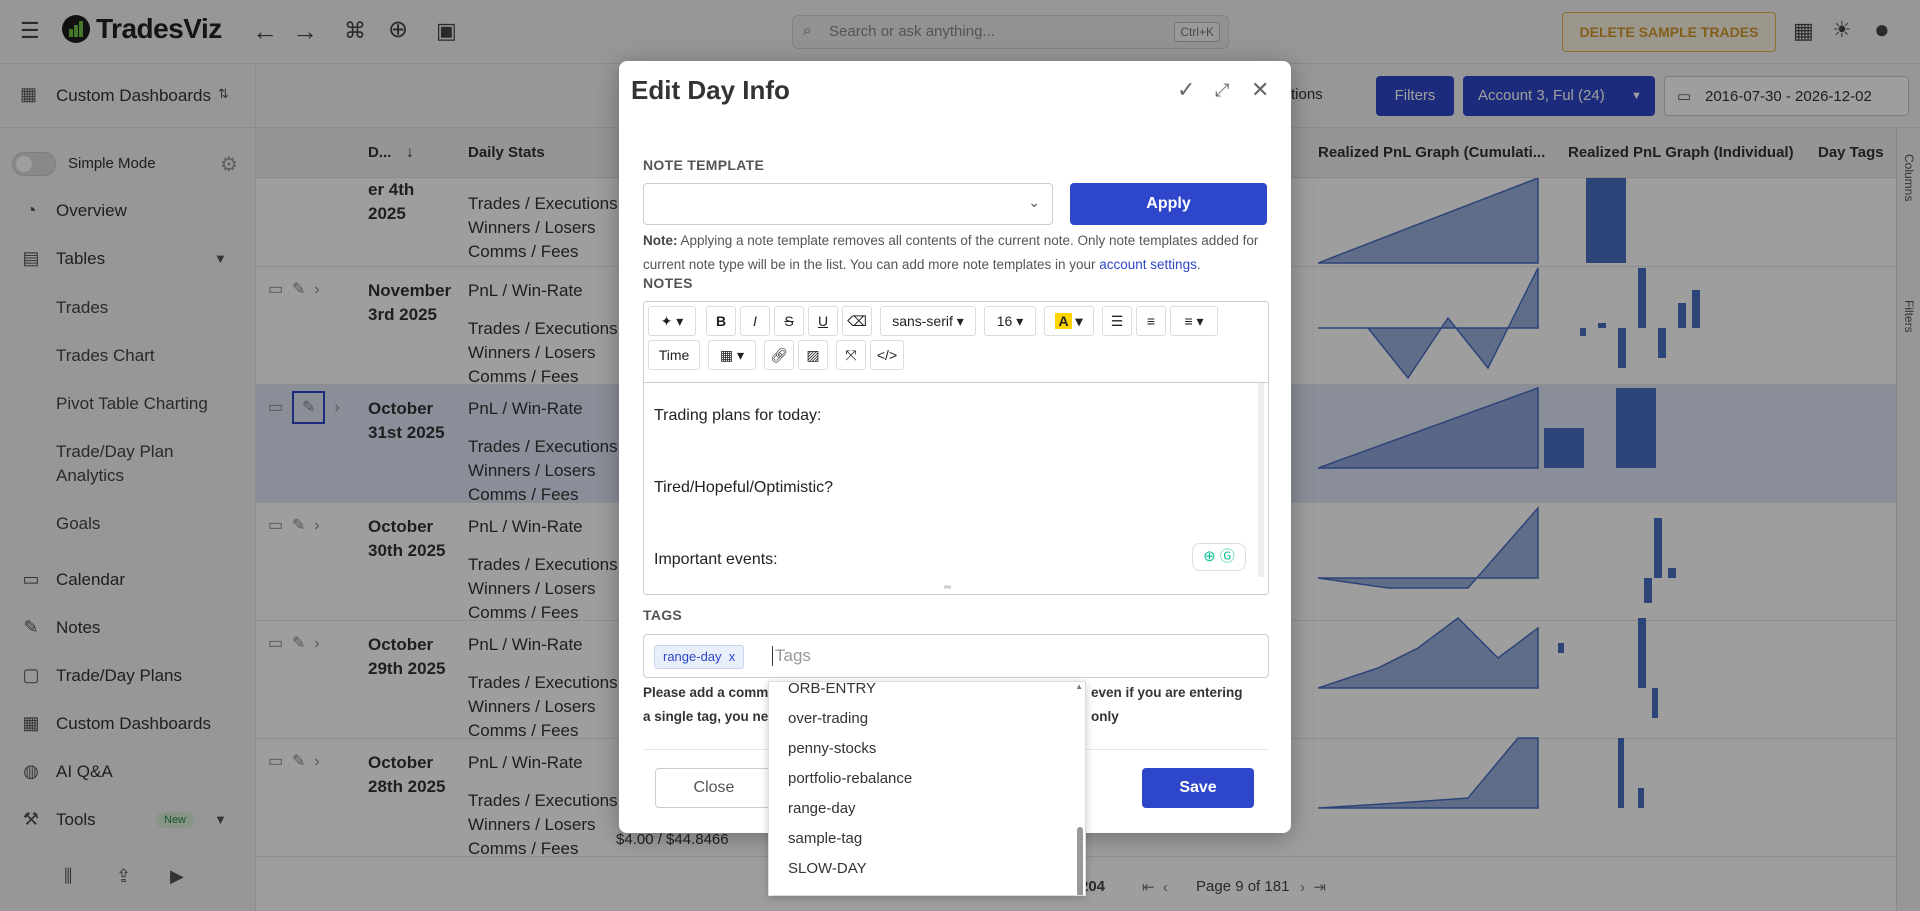 The width and height of the screenshot is (1920, 911). I want to click on account-settings-link: account settings, so click(1148, 264).